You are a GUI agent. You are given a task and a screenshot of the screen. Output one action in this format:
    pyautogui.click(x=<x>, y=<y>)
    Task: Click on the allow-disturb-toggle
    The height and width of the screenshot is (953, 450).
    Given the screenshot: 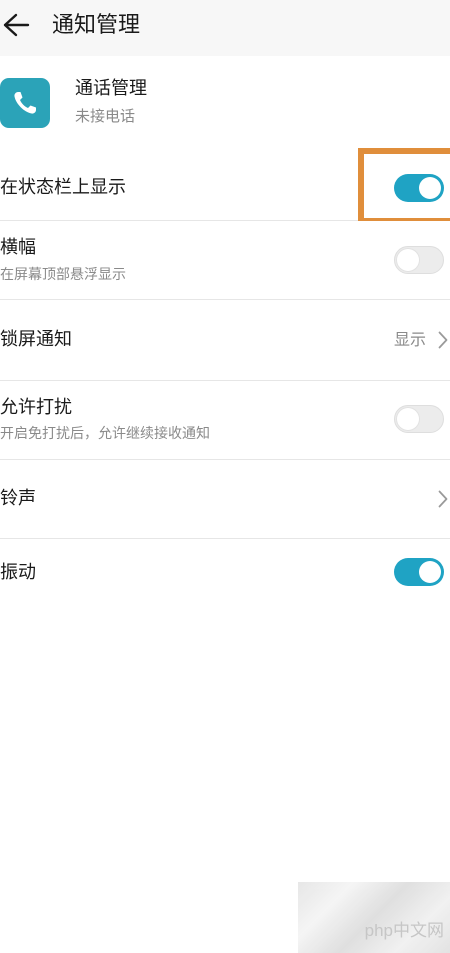 What is the action you would take?
    pyautogui.click(x=419, y=419)
    